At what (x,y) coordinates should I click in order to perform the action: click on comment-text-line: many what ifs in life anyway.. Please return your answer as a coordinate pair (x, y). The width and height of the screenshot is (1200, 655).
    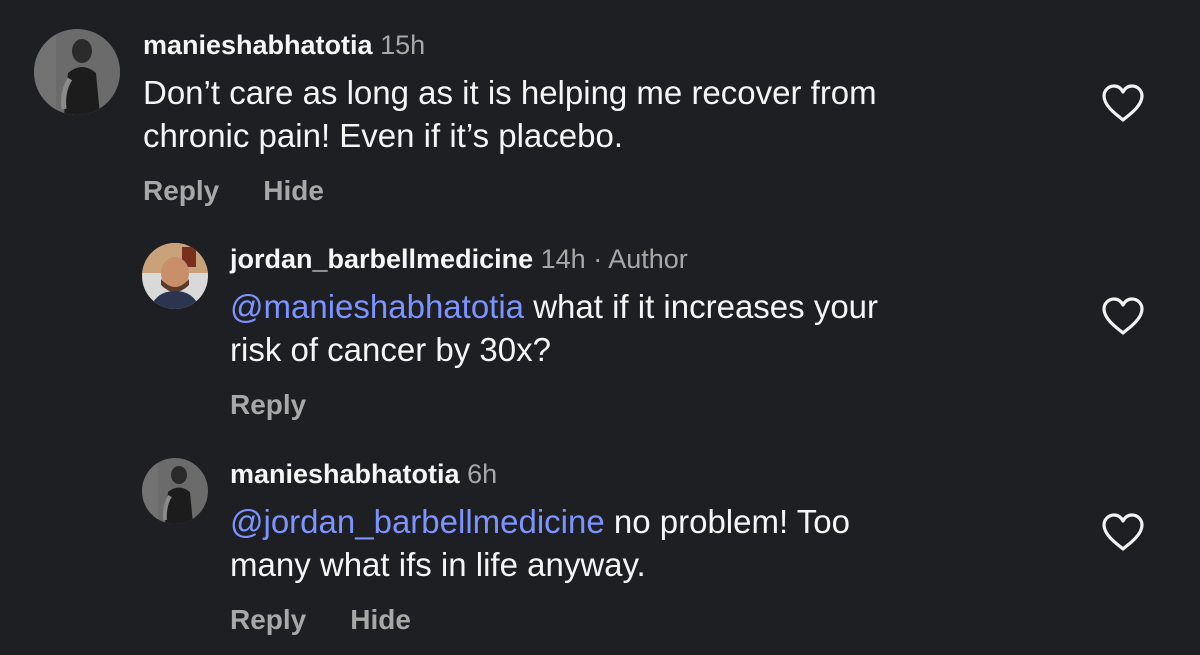
    Looking at the image, I should click on (438, 564).